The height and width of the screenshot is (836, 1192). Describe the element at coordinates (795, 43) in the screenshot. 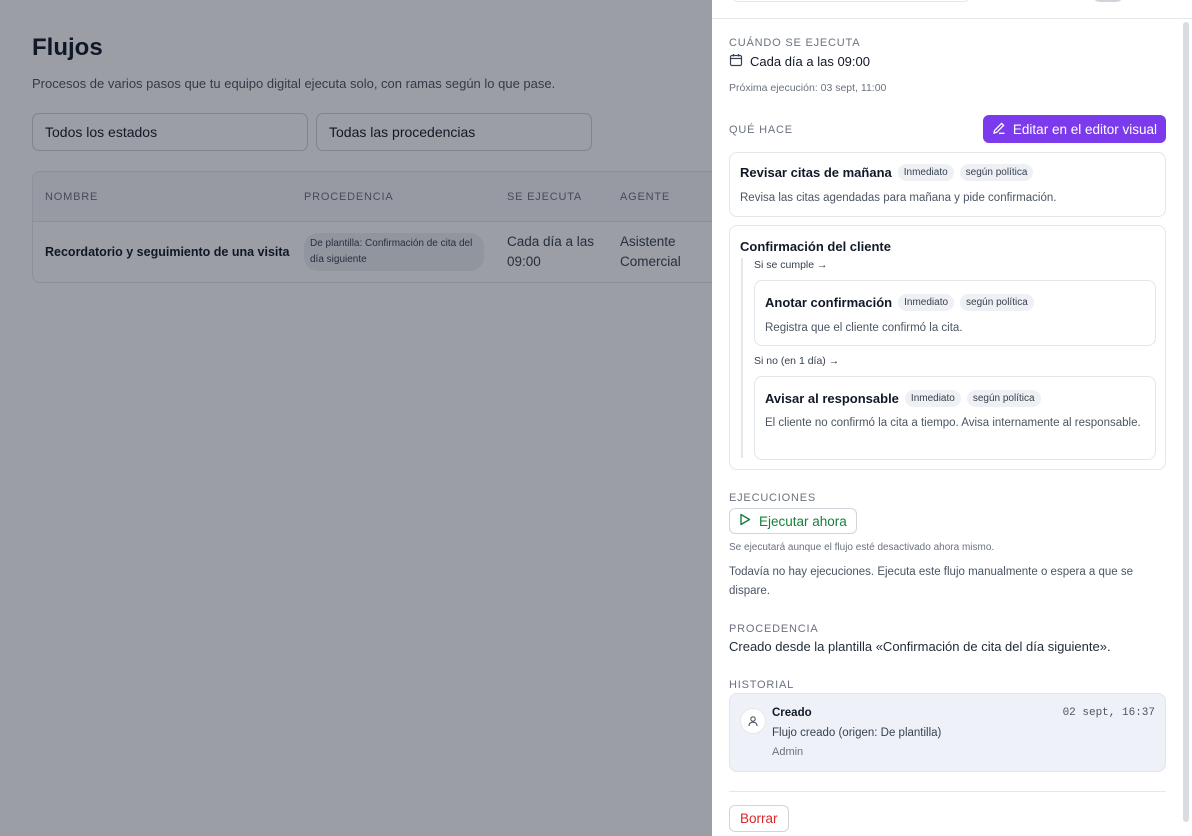

I see `when-section-label: CUÁNDO SE EJECUTA` at that location.